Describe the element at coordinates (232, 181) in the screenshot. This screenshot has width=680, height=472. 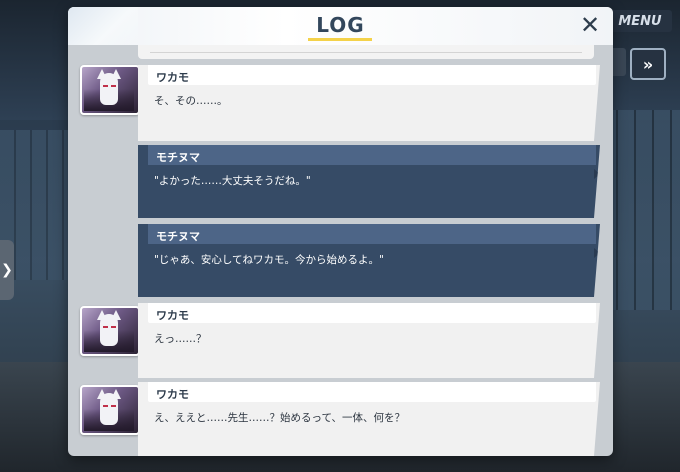
I see `dialogue-text: "よかった……大丈夫そうだね。"` at that location.